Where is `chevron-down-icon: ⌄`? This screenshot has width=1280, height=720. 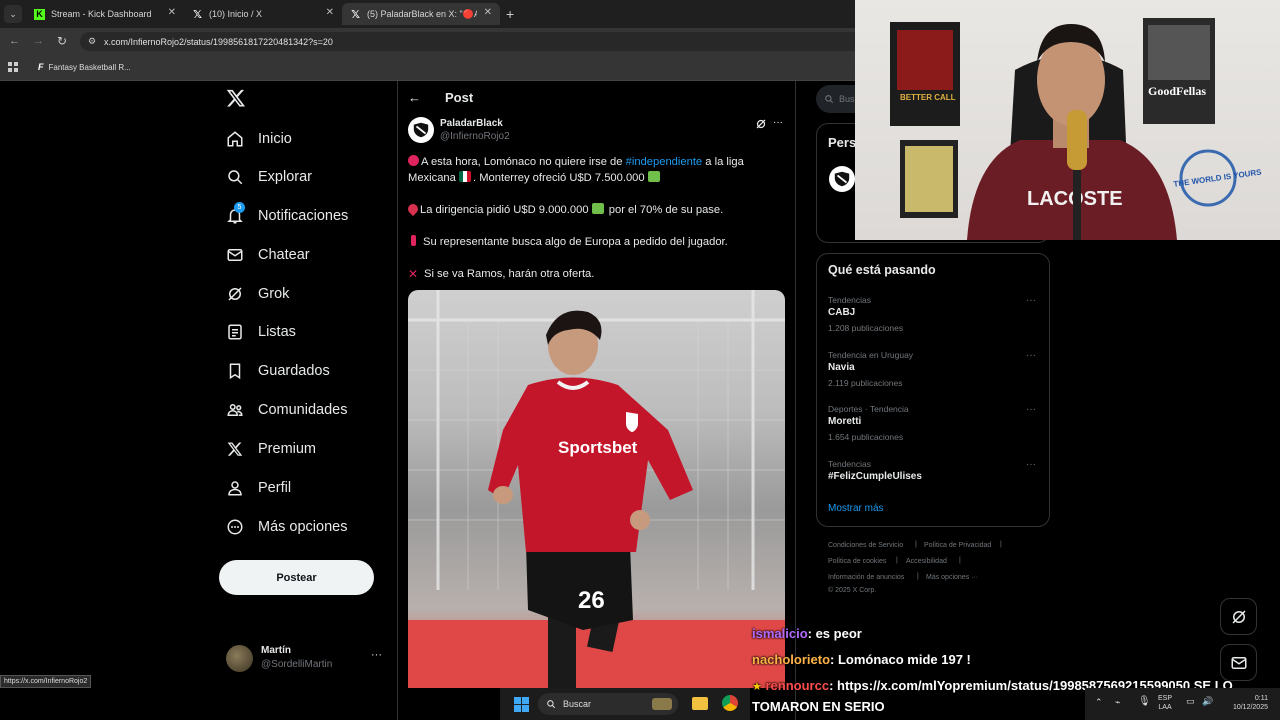
chevron-down-icon: ⌄ is located at coordinates (13, 13).